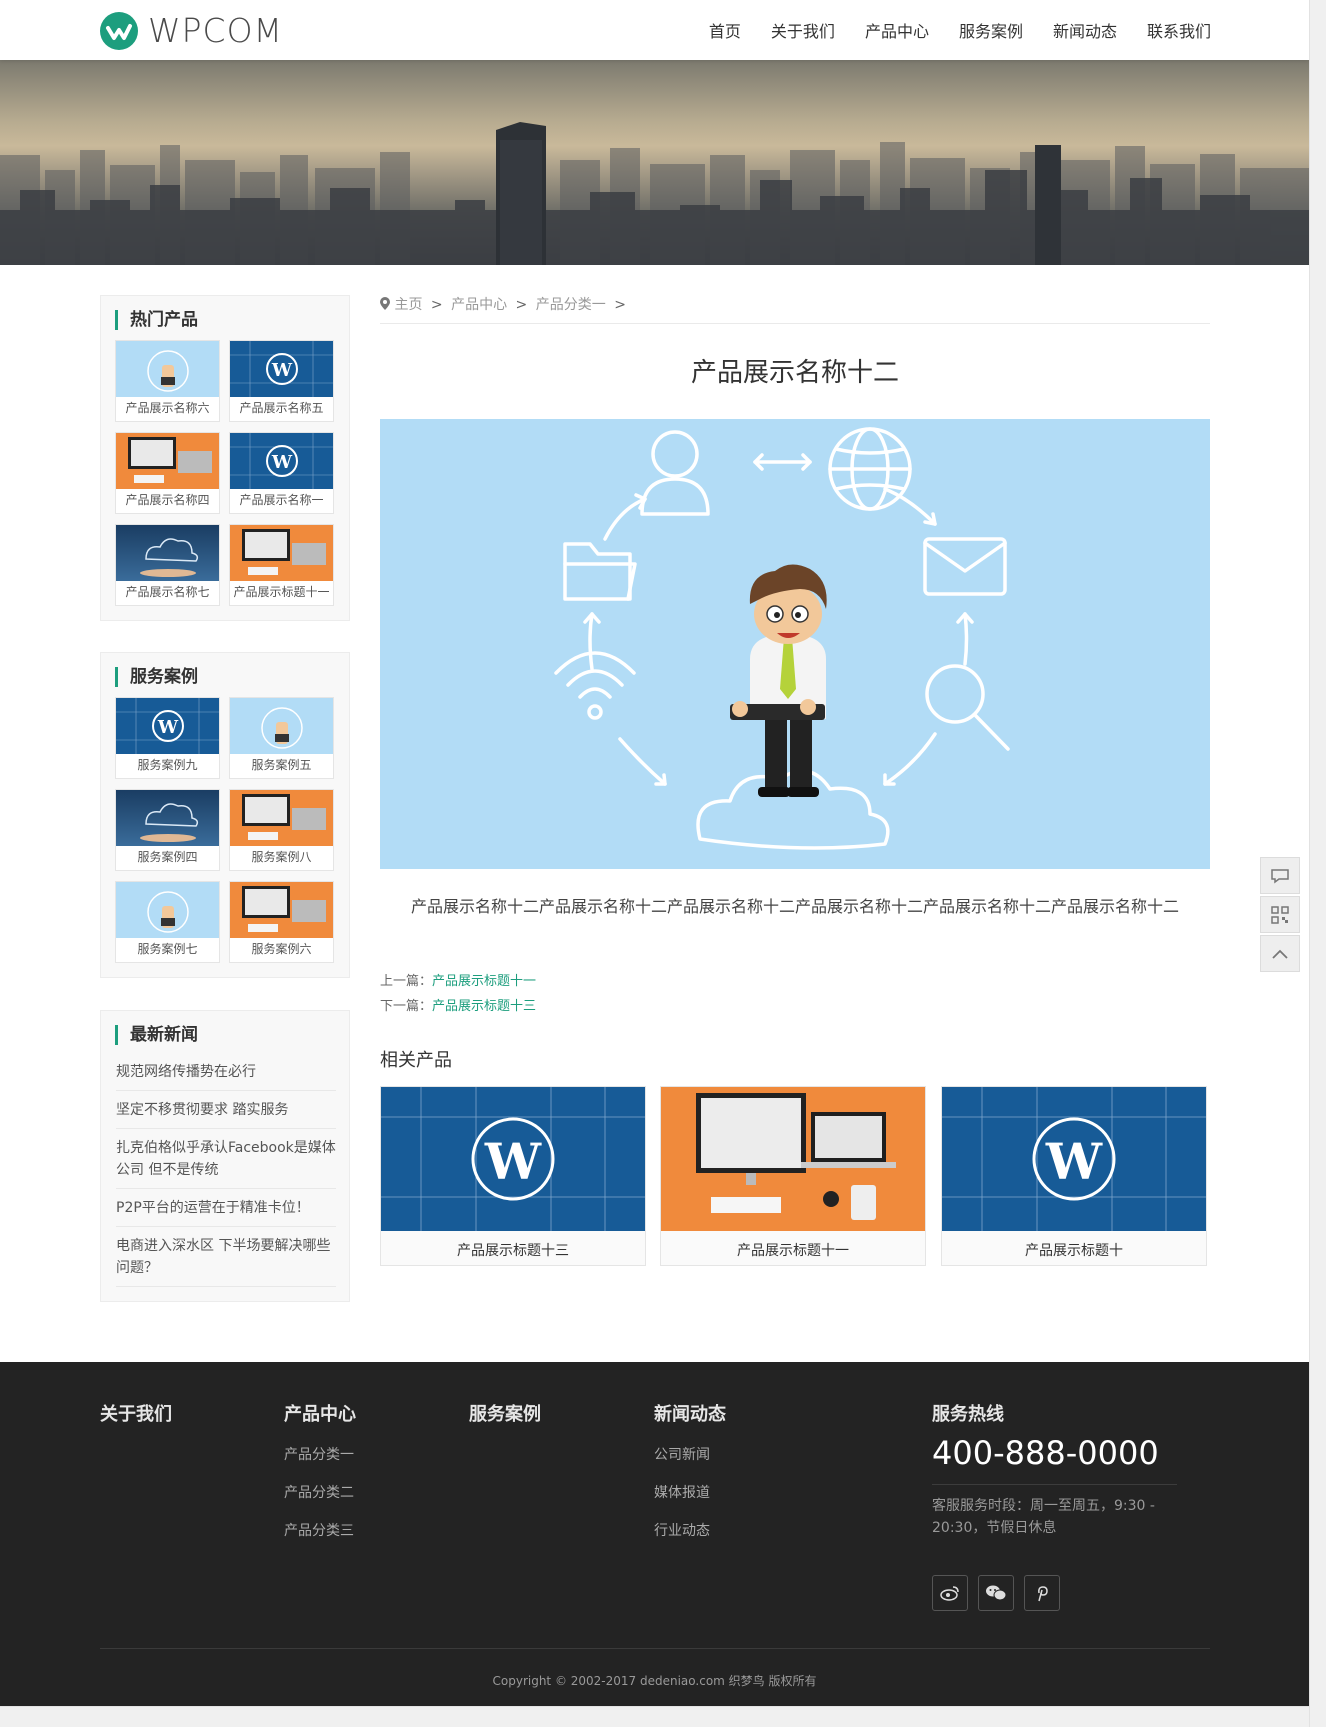 Image resolution: width=1326 pixels, height=1727 pixels. Describe the element at coordinates (385, 303) in the screenshot. I see `location-pin-icon` at that location.